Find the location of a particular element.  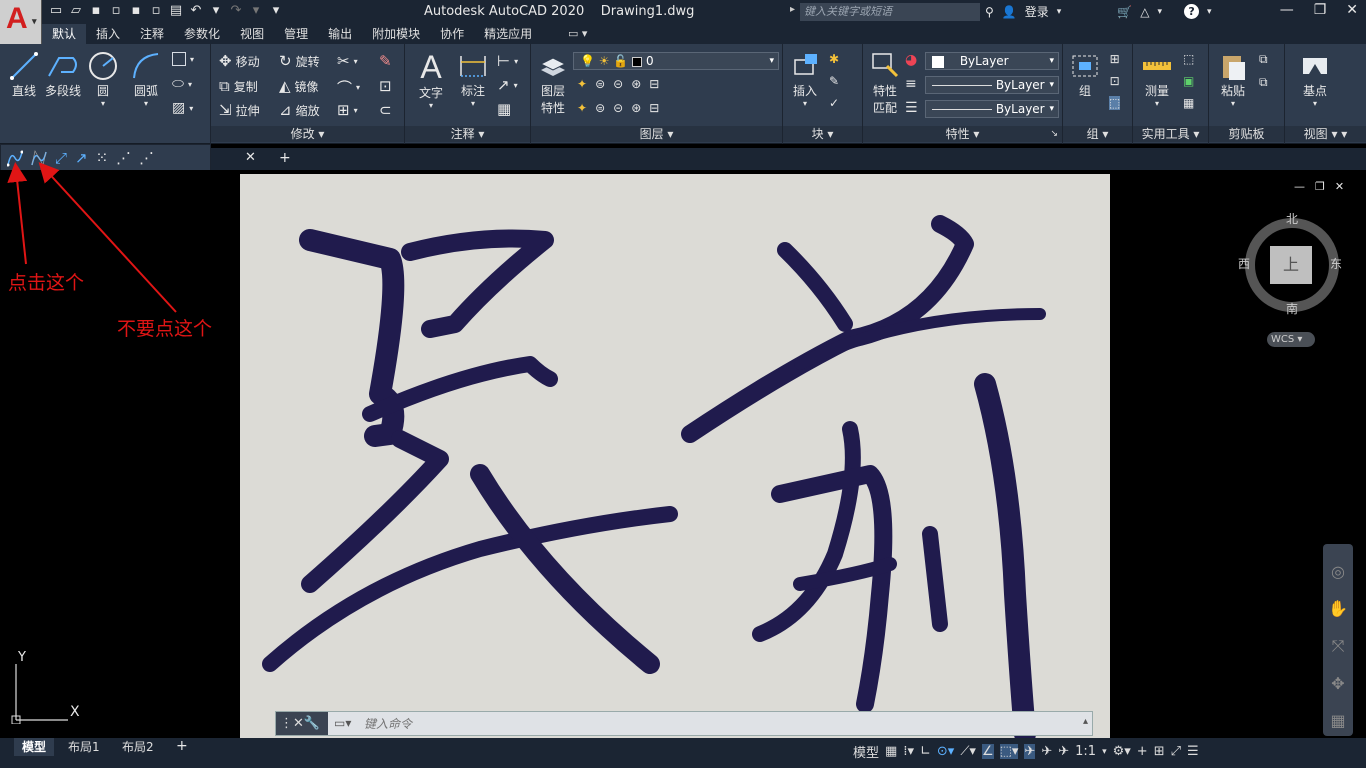

annotation-click-this: 点击这个 is located at coordinates (46, 283).